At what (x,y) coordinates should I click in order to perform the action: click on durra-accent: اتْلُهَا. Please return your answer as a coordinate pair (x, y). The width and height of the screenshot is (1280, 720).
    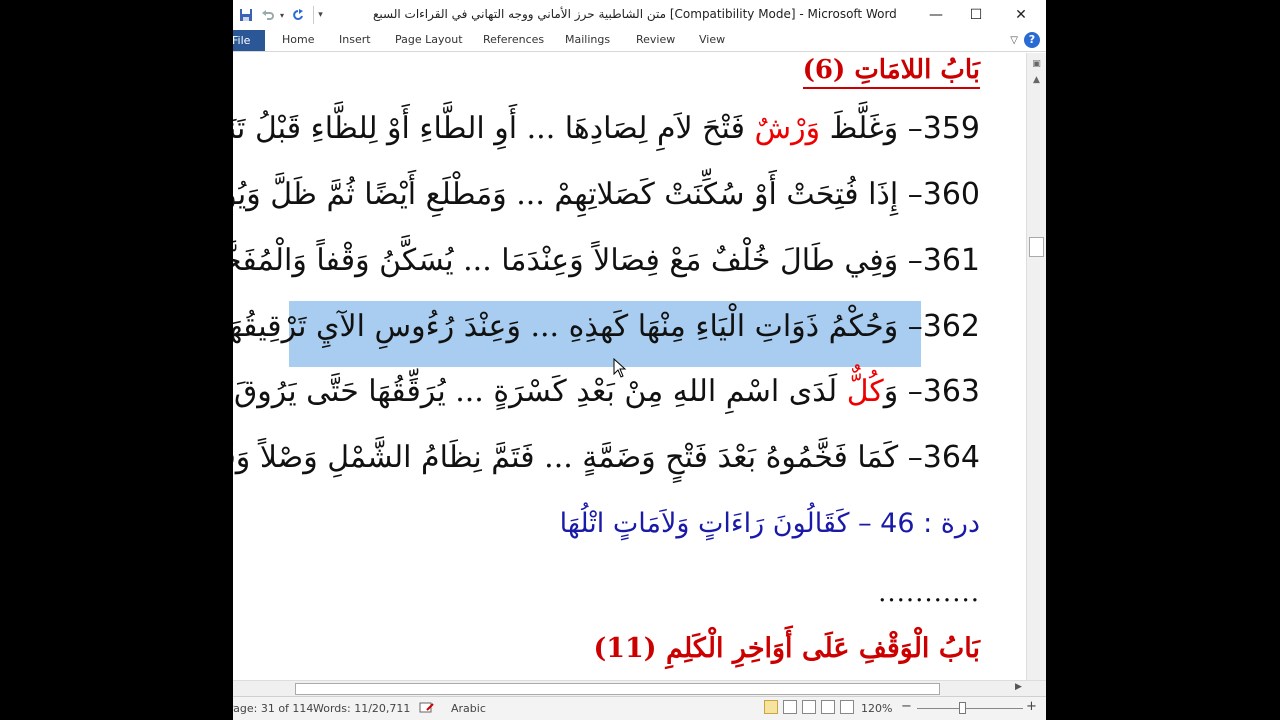
    Looking at the image, I should click on (582, 523).